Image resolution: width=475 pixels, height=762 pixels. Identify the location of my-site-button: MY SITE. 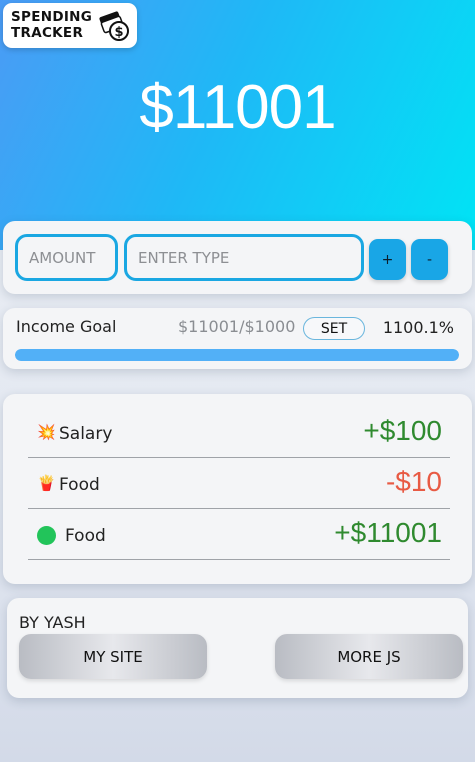
(113, 656).